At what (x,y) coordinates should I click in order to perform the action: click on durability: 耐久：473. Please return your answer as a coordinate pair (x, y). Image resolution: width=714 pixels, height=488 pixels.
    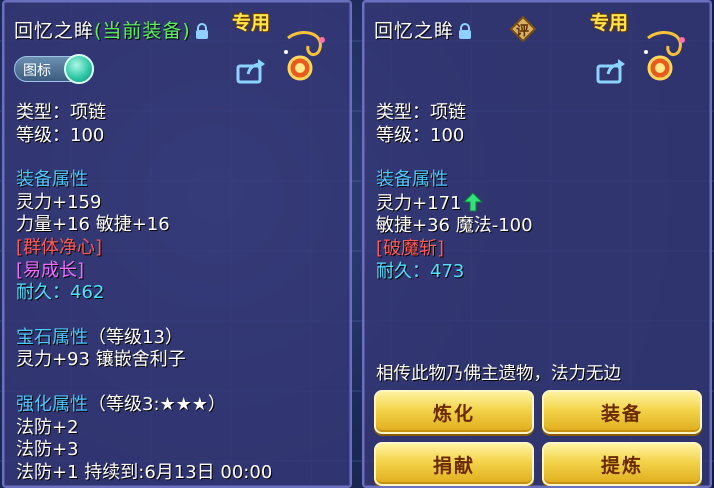
    Looking at the image, I should click on (420, 271).